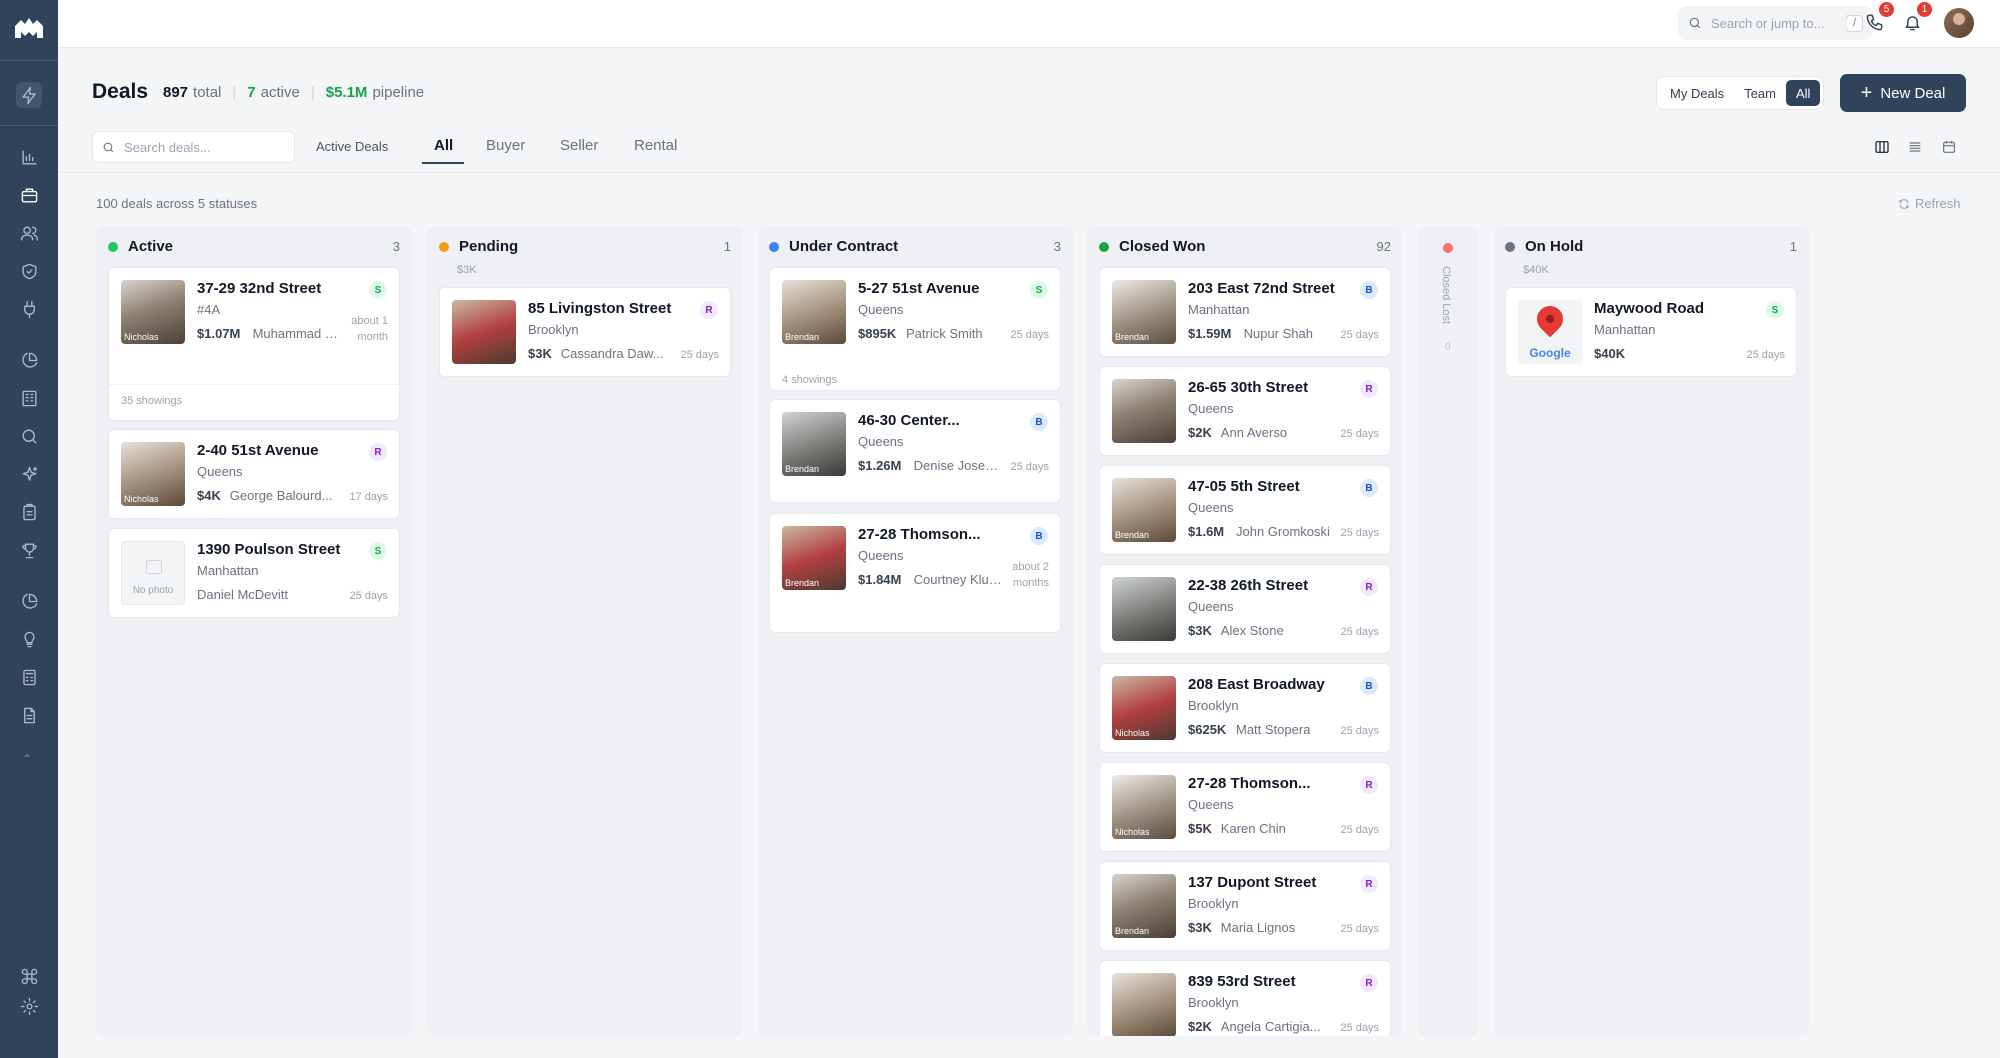 Image resolution: width=2000 pixels, height=1058 pixels. What do you see at coordinates (352, 146) in the screenshot?
I see `active-deals-filter: Active Deals` at bounding box center [352, 146].